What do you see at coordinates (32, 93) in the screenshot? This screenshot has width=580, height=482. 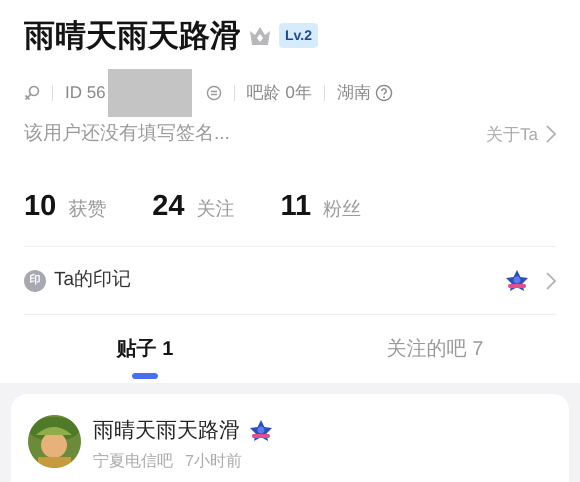 I see `gender-female-icon` at bounding box center [32, 93].